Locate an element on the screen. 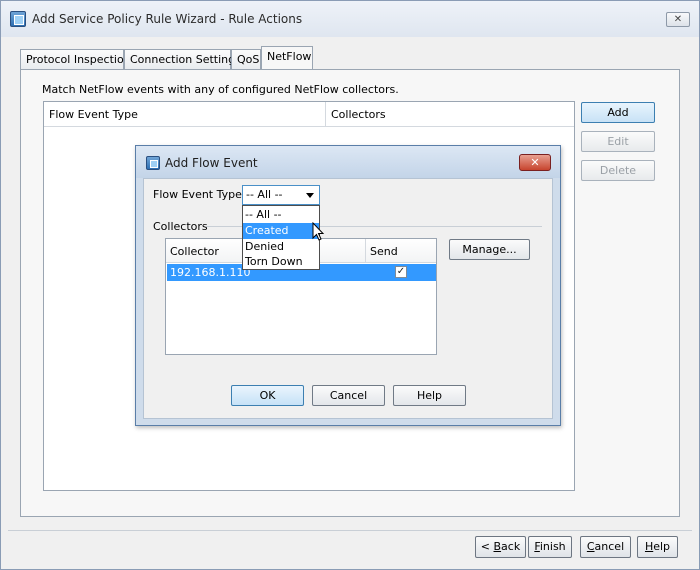 The image size is (700, 570). dialog-help-button: Help is located at coordinates (429, 395).